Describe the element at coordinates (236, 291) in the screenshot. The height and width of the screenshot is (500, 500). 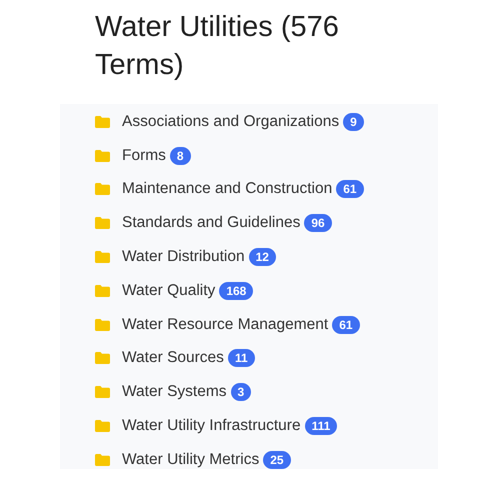
I see `count-badge: 168` at that location.